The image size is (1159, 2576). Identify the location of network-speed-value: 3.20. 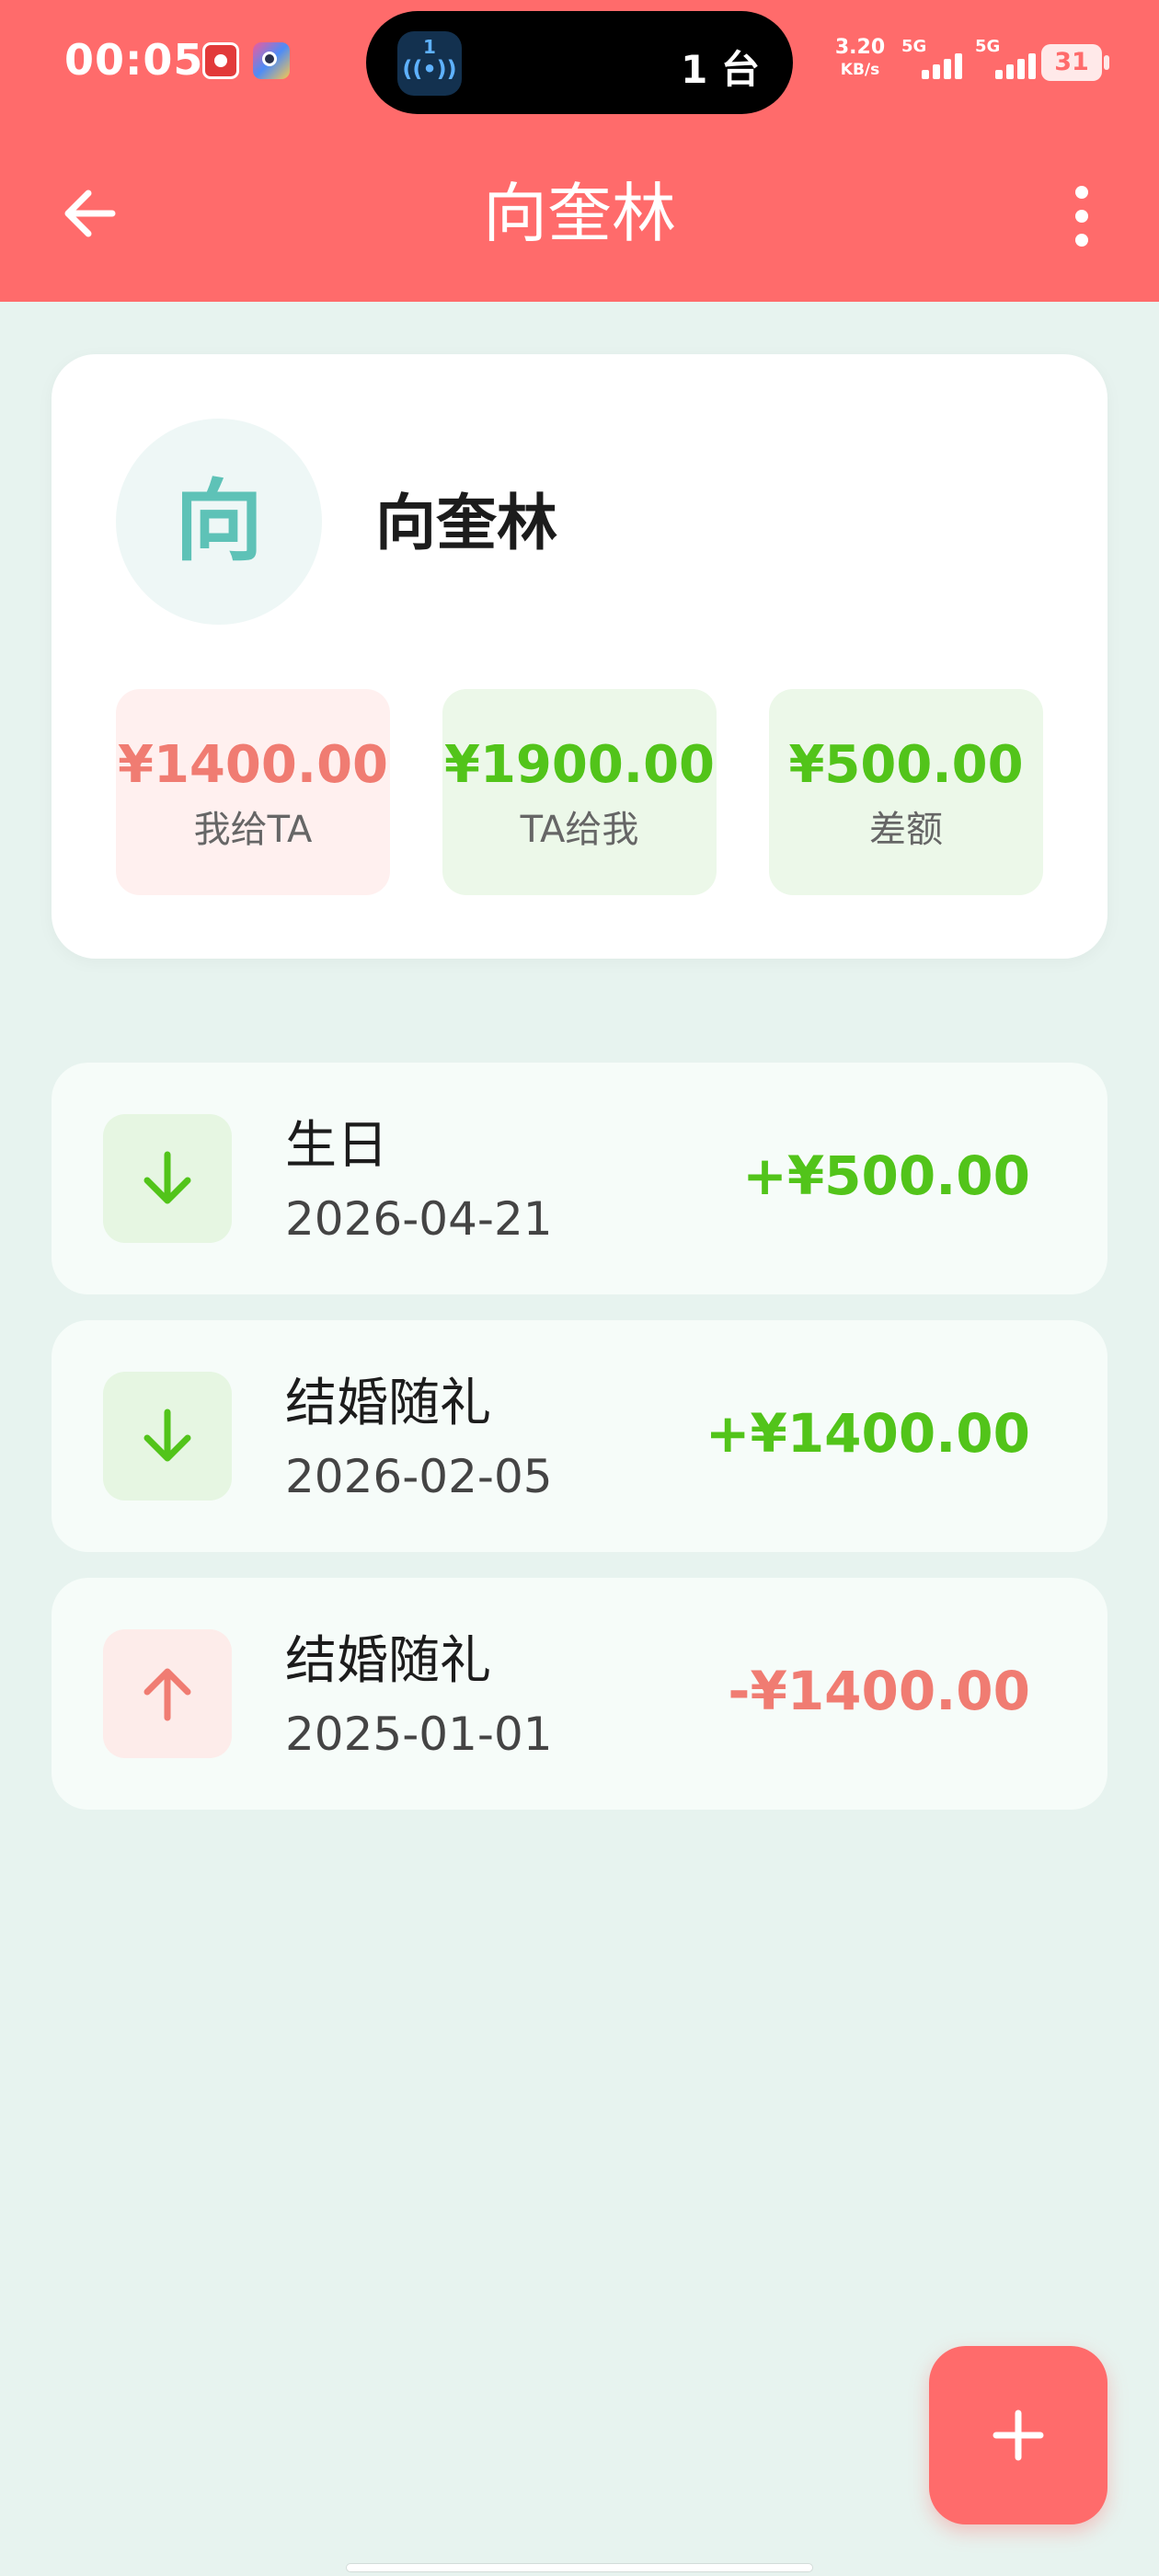
(860, 47).